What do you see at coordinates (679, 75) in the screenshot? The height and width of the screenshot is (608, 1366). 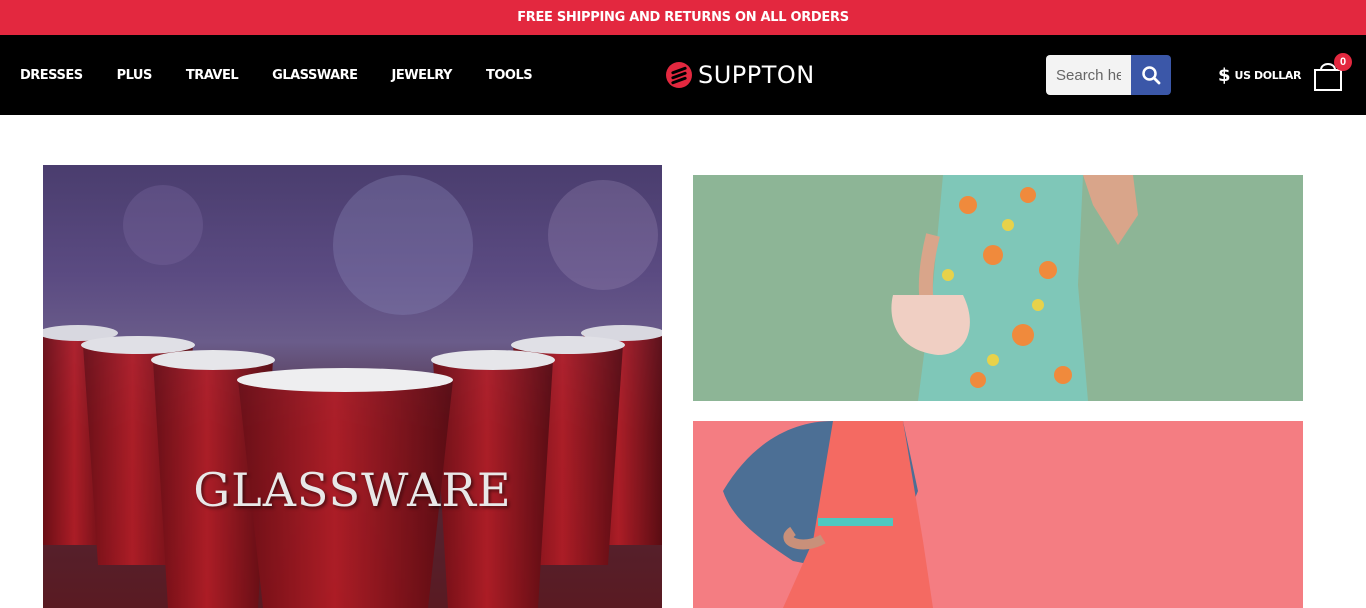 I see `suppton-logo-mark-icon` at bounding box center [679, 75].